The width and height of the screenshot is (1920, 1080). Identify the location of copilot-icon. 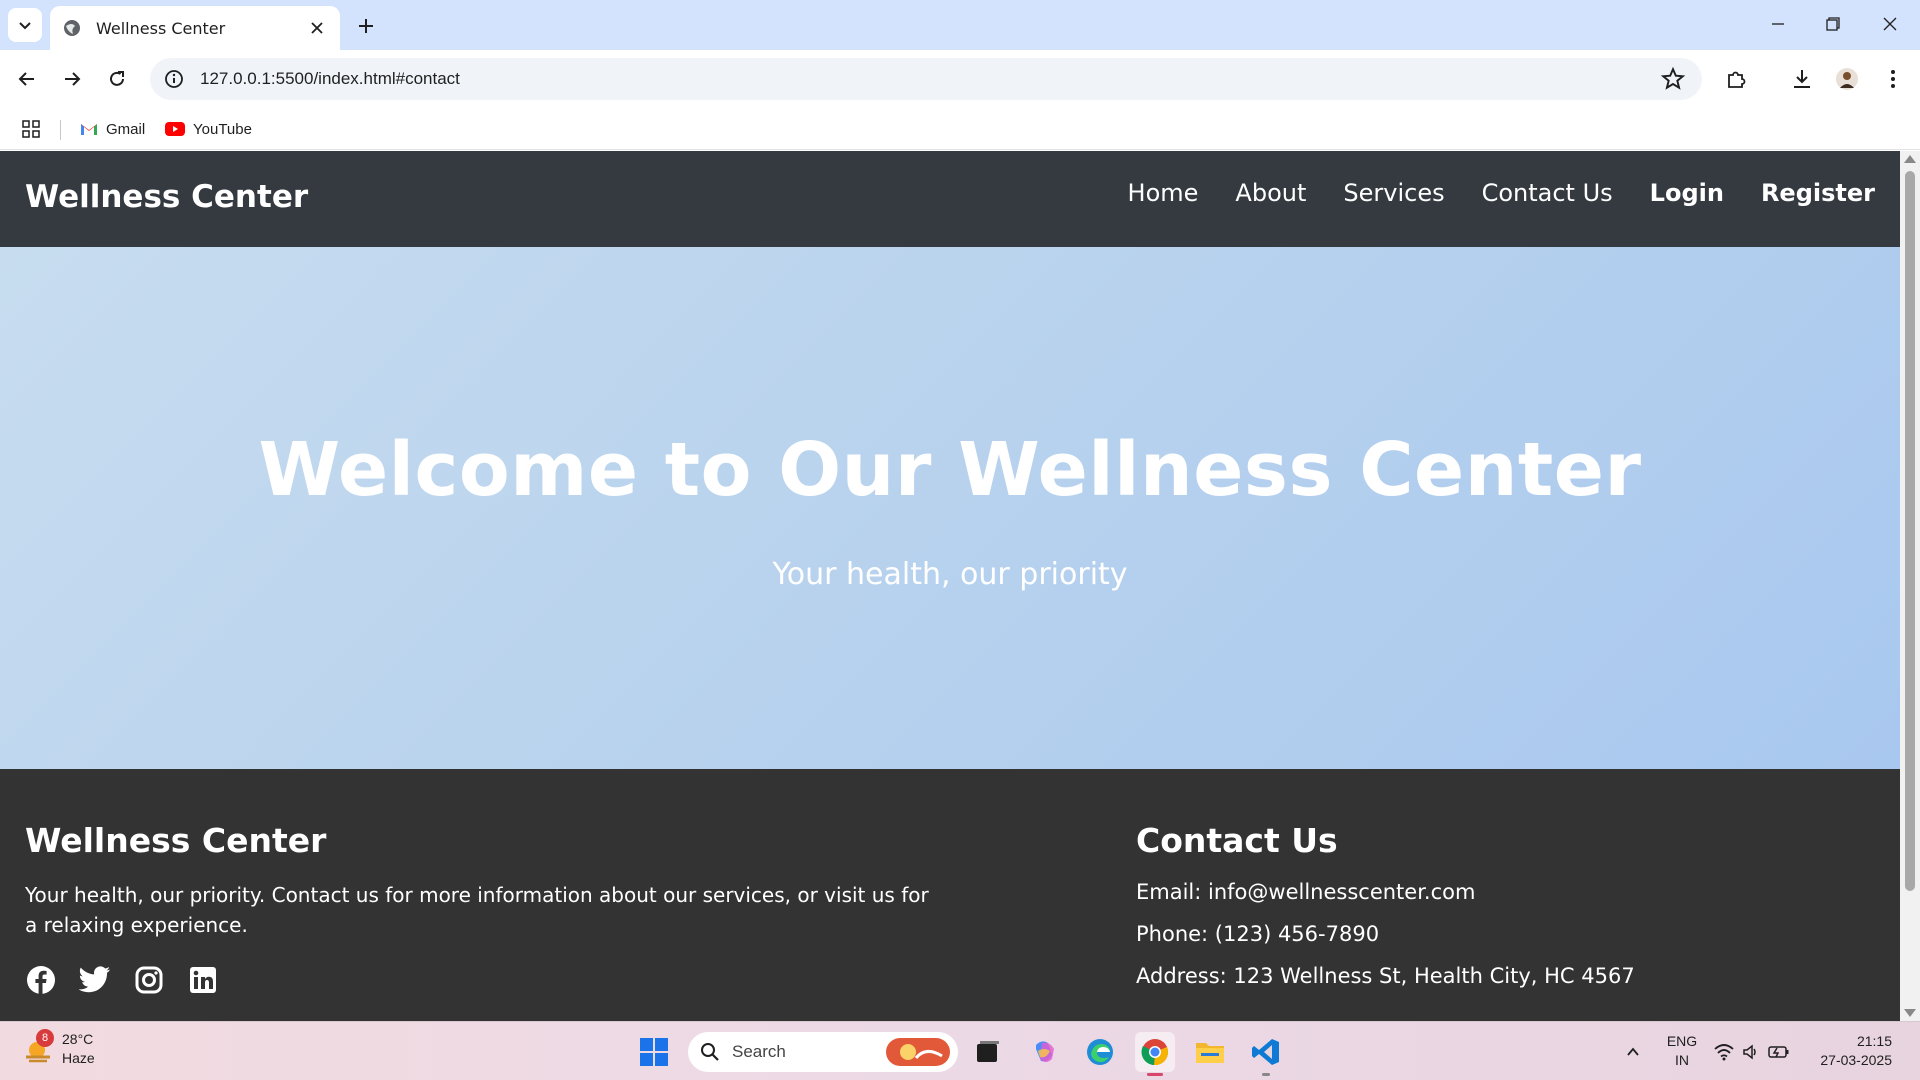
(1045, 1051).